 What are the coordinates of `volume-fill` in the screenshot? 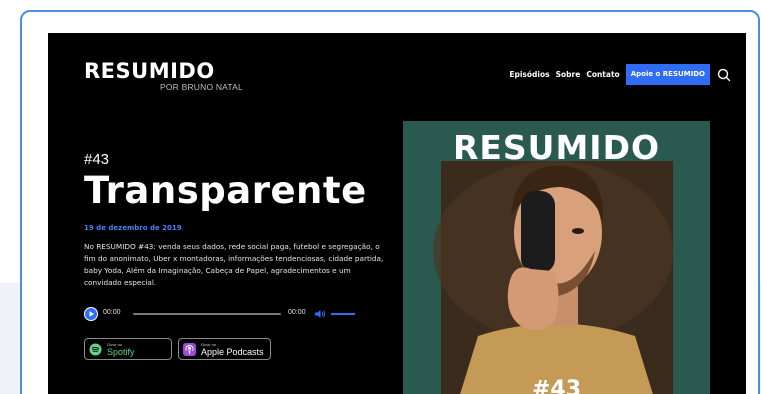 It's located at (343, 314).